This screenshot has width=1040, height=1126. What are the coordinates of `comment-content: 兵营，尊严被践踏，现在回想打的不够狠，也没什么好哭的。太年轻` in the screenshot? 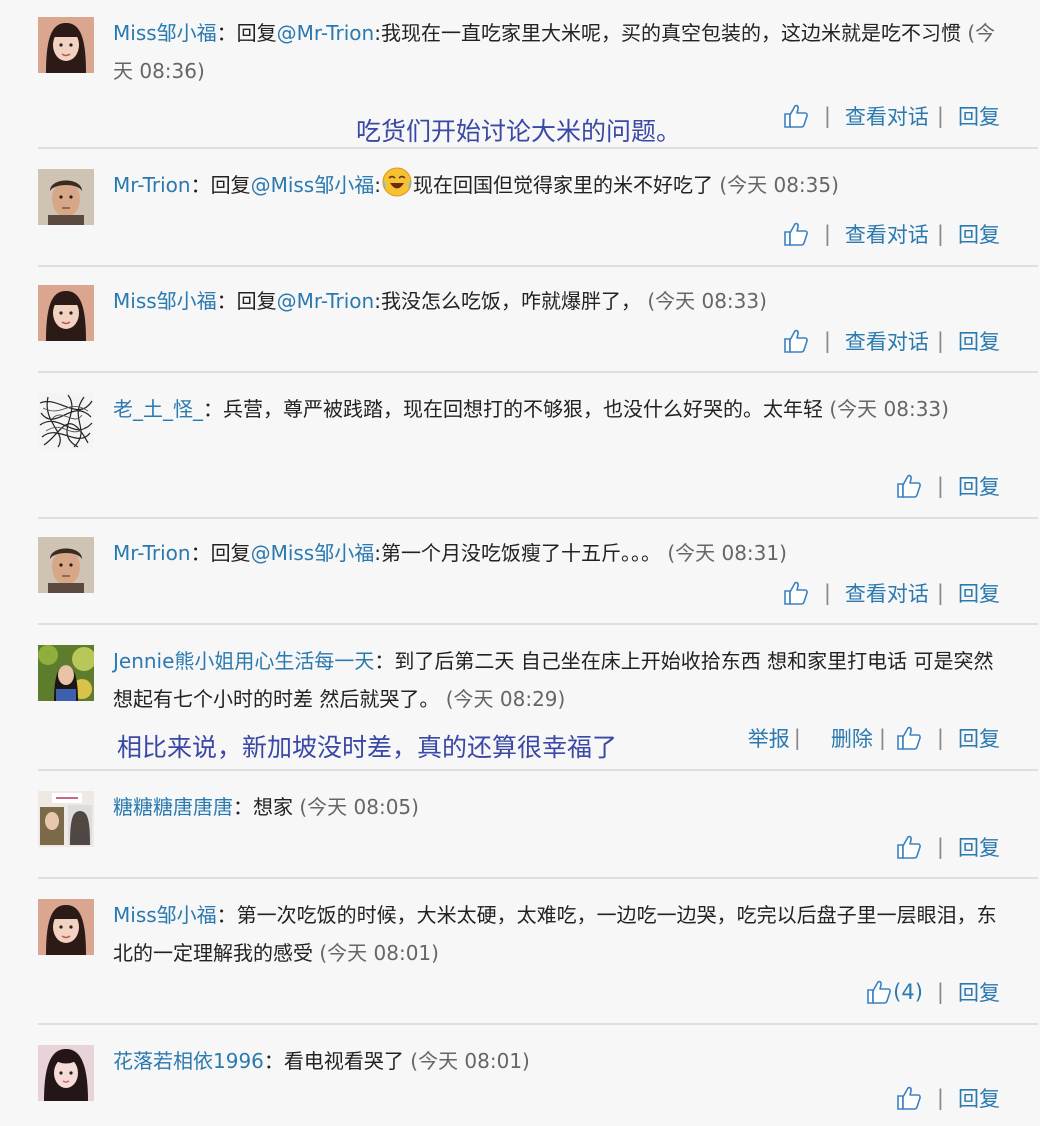 It's located at (523, 409).